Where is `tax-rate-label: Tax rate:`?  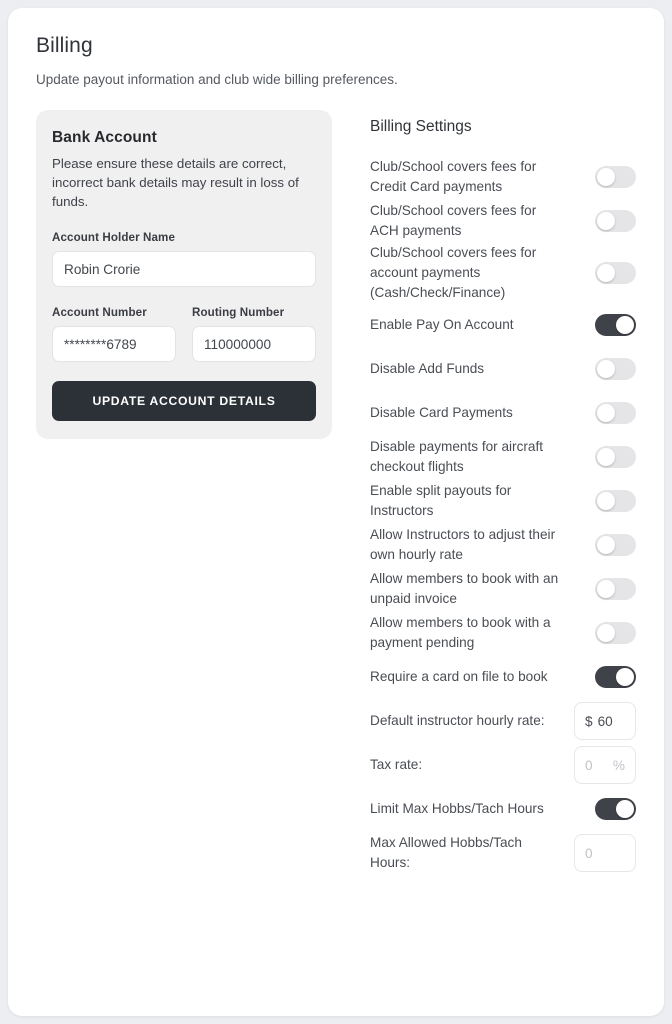 tax-rate-label: Tax rate: is located at coordinates (396, 764).